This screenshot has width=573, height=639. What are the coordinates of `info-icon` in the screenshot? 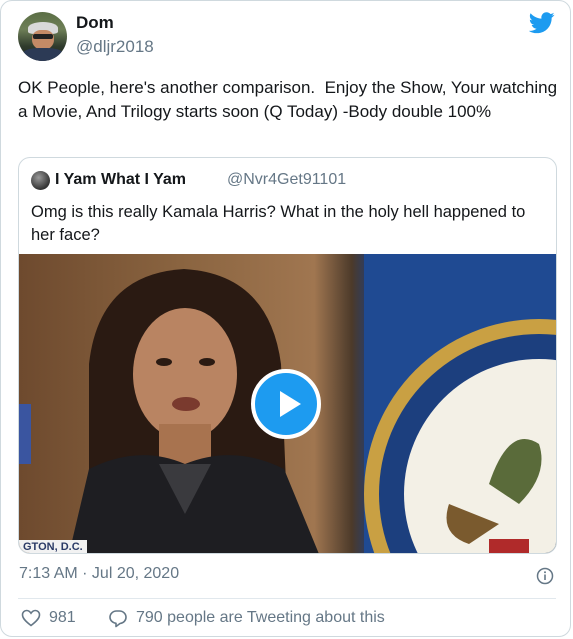 It's located at (545, 576).